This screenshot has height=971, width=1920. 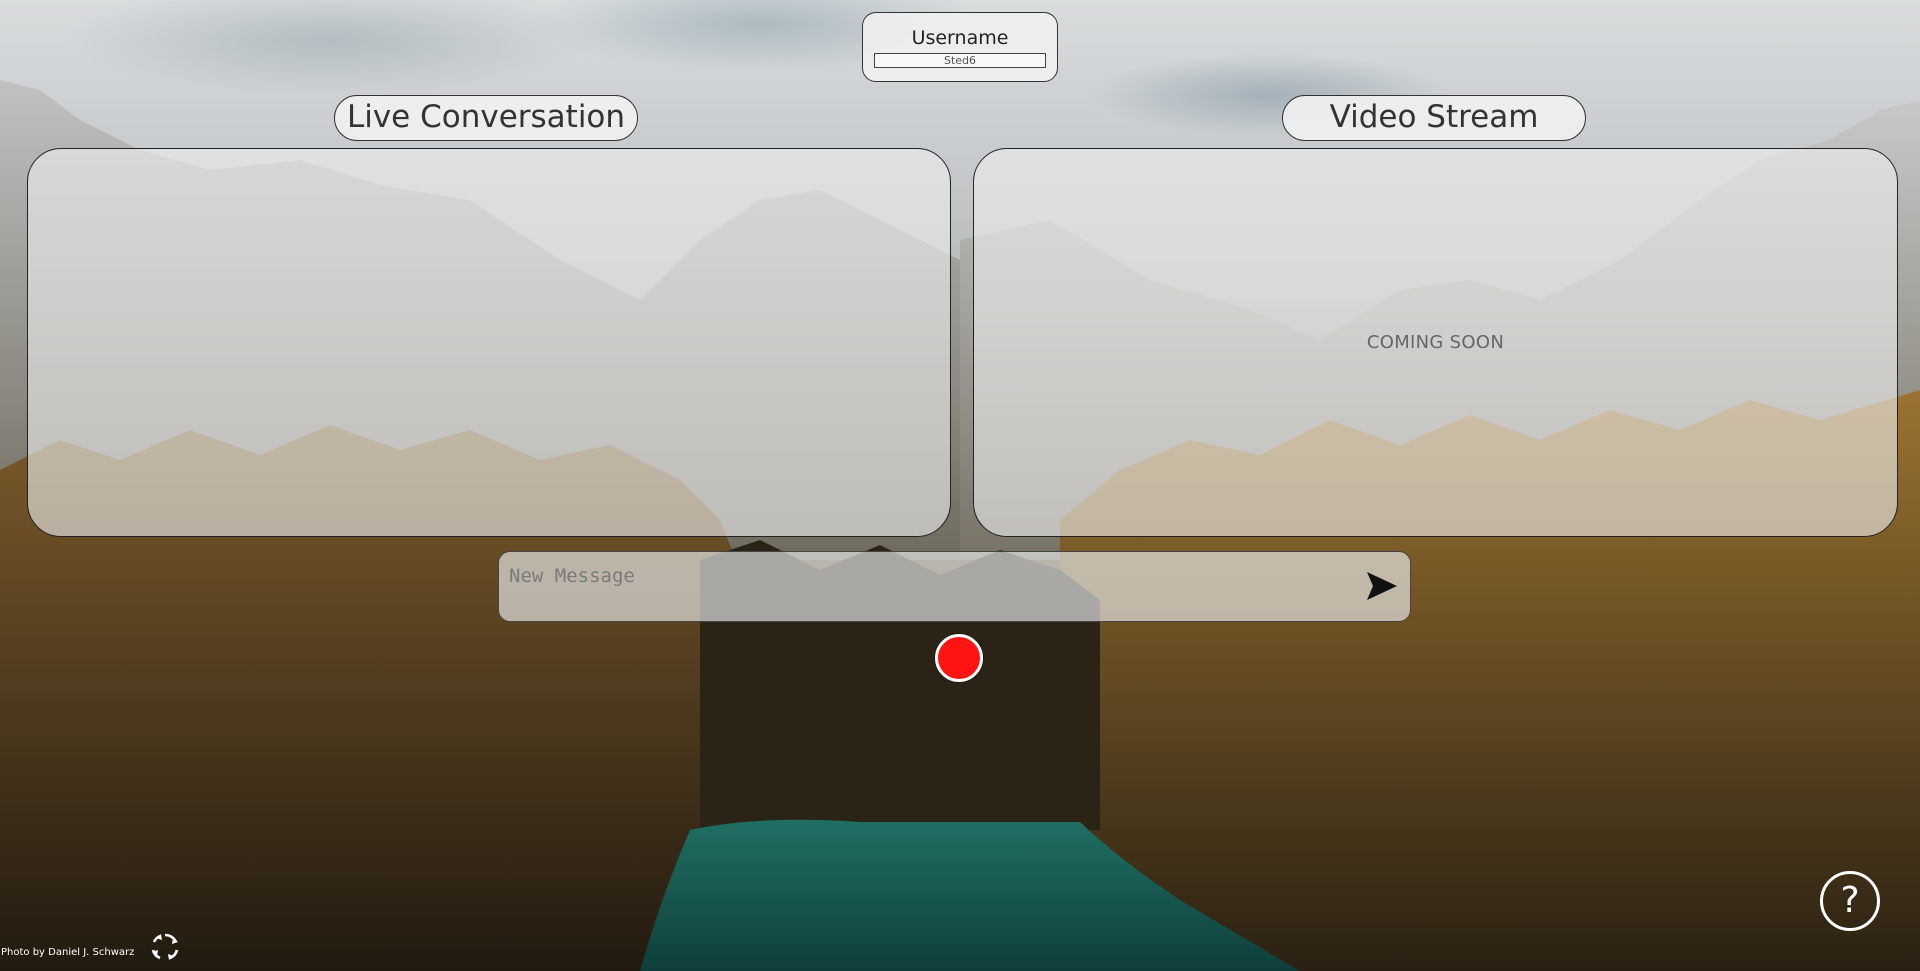 I want to click on record-button, so click(x=959, y=658).